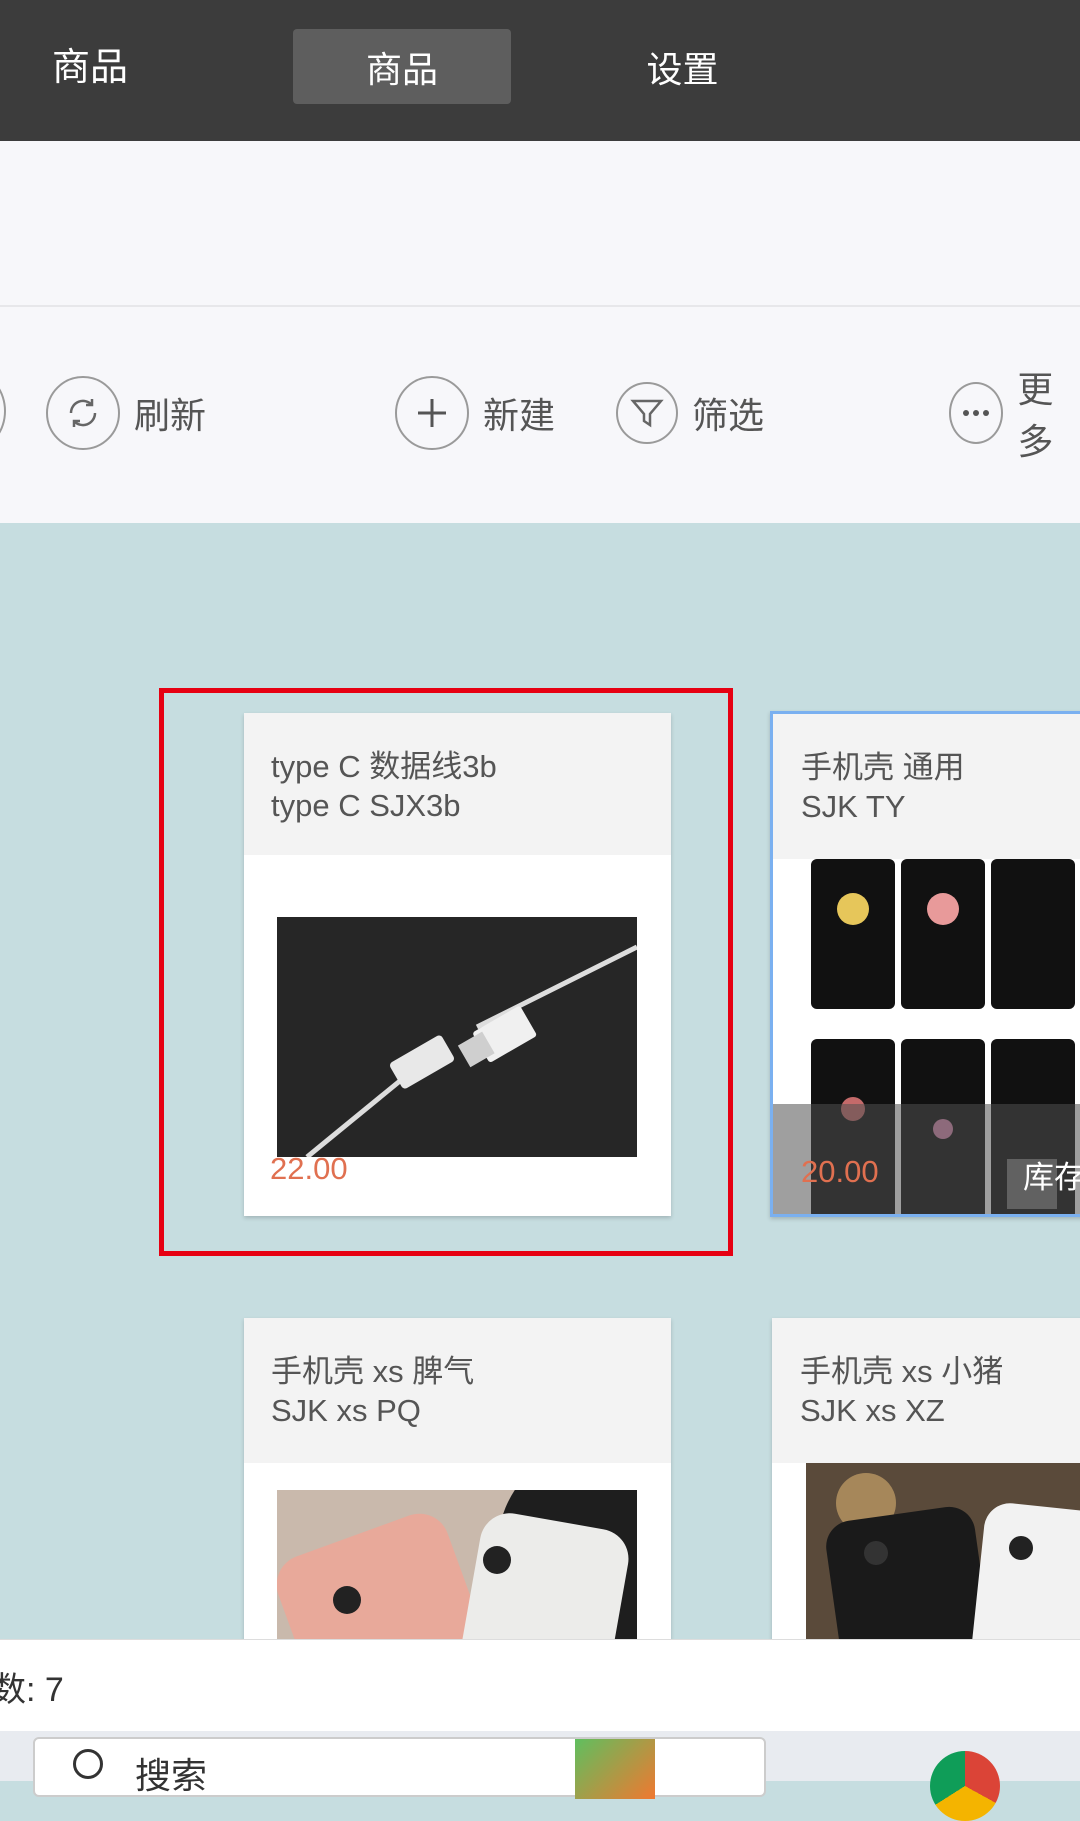  Describe the element at coordinates (883, 767) in the screenshot. I see `product-name: 手机壳 通用` at that location.